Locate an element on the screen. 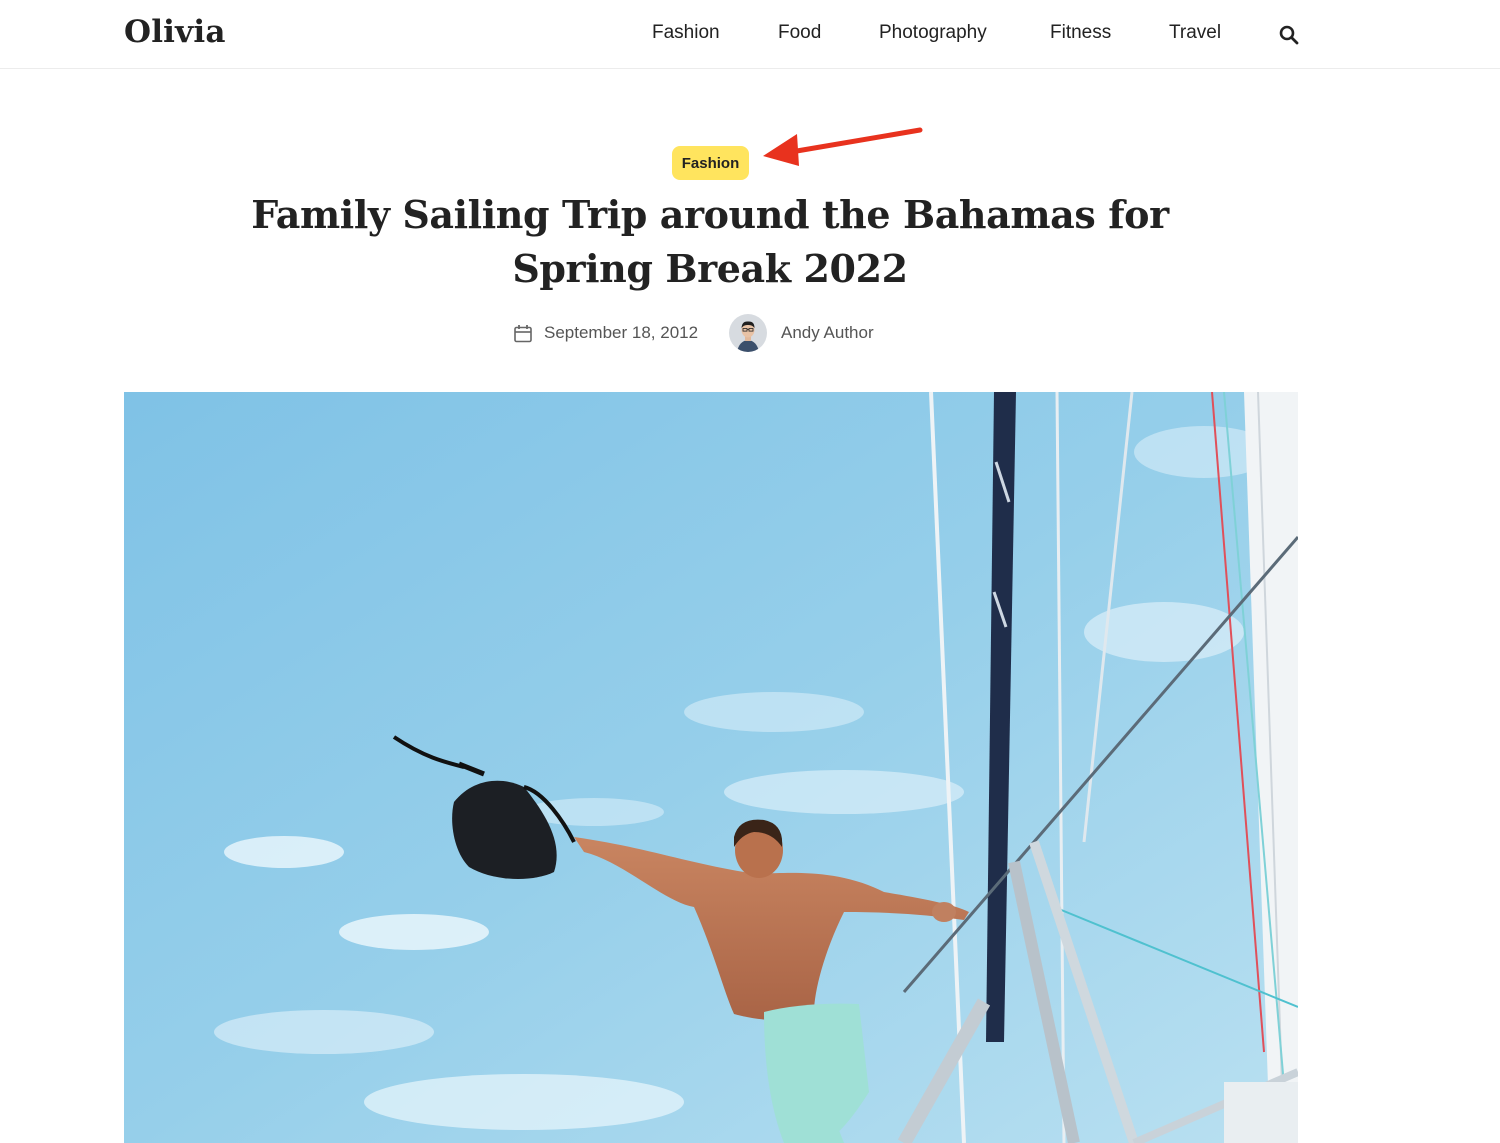 This screenshot has width=1500, height=1143. author-avatar is located at coordinates (748, 333).